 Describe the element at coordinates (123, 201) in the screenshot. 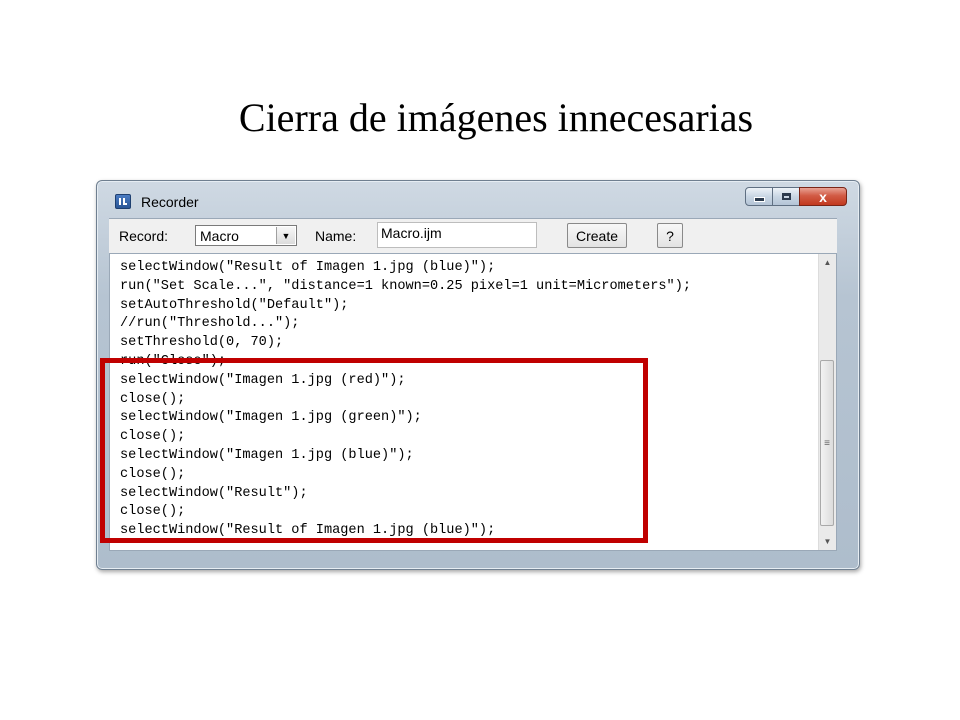

I see `imagej-icon` at that location.